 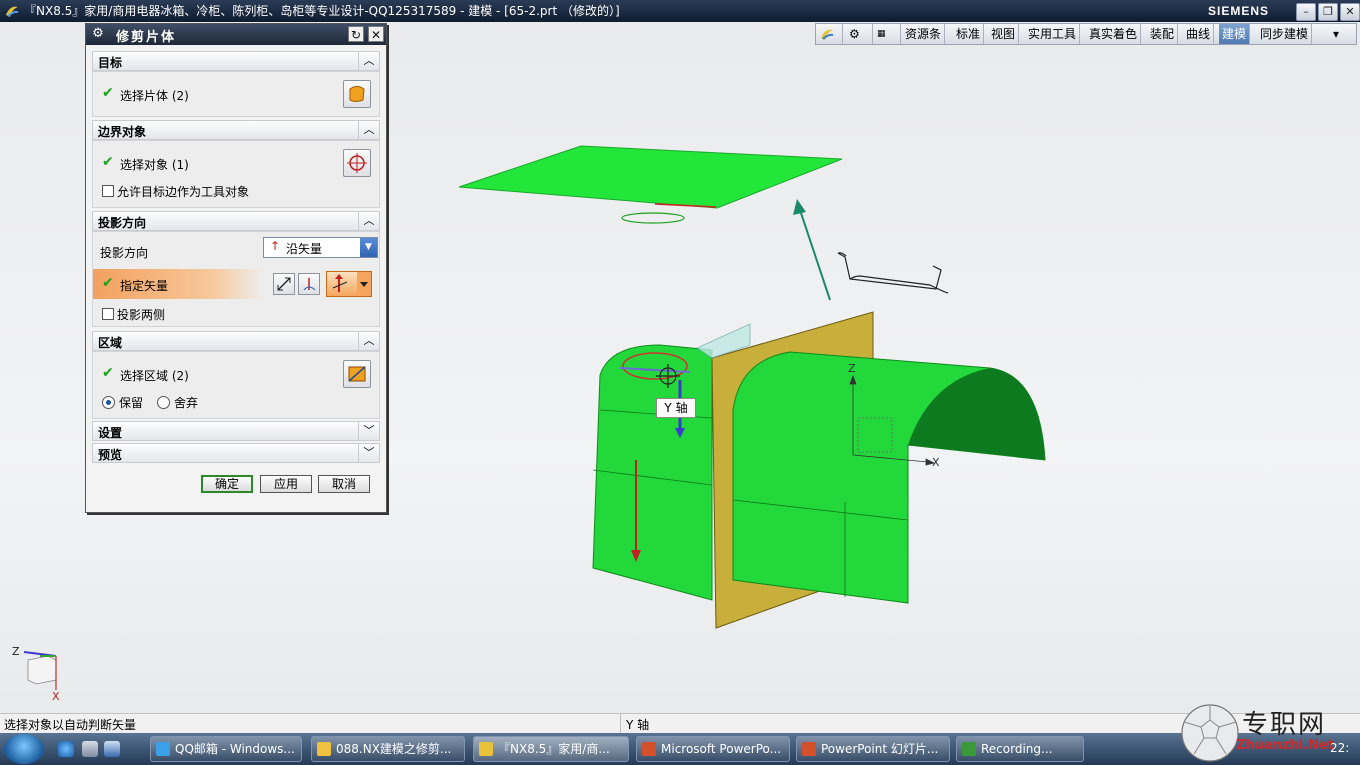 What do you see at coordinates (110, 433) in the screenshot?
I see `section-label-settings: 设置` at bounding box center [110, 433].